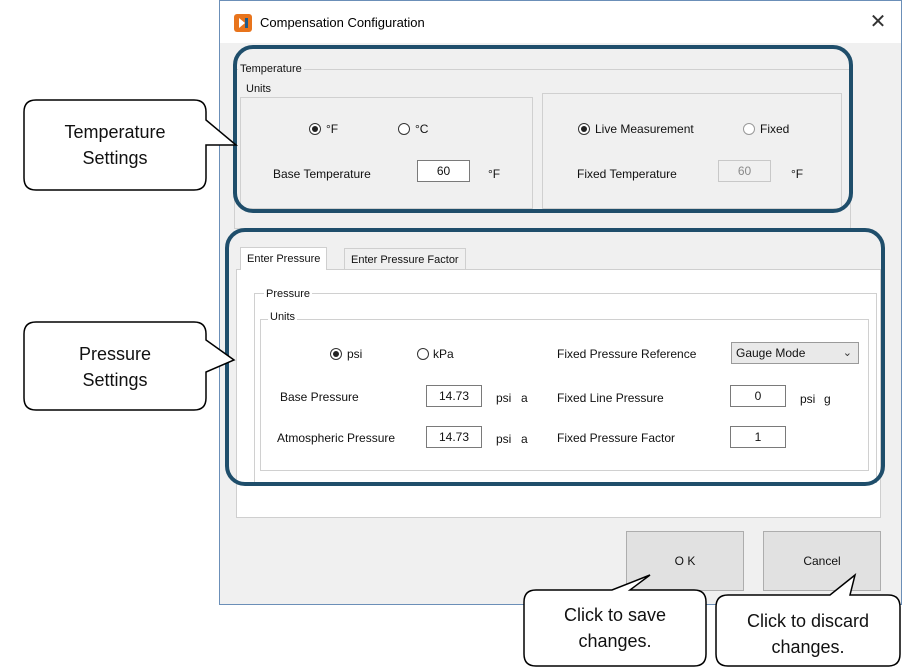 Image resolution: width=903 pixels, height=668 pixels. Describe the element at coordinates (115, 132) in the screenshot. I see `temperature-callout-line1: Temperature` at that location.